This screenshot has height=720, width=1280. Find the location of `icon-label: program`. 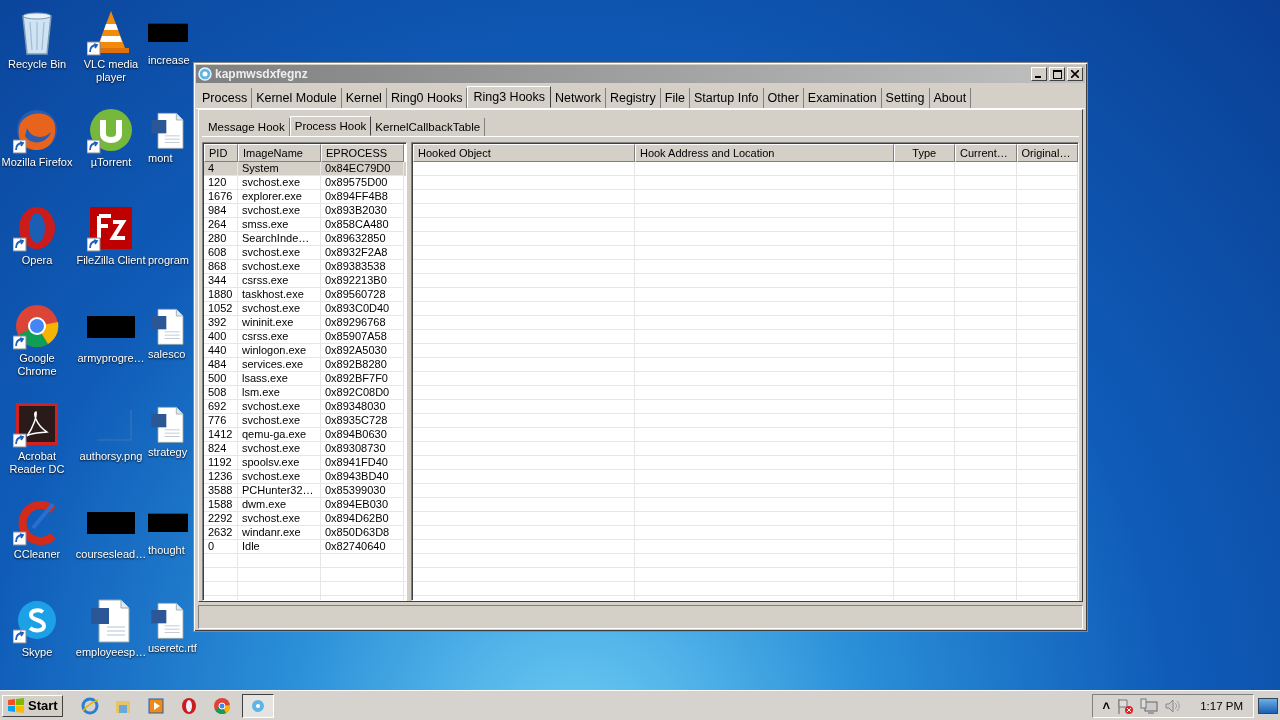

icon-label: program is located at coordinates (168, 260).